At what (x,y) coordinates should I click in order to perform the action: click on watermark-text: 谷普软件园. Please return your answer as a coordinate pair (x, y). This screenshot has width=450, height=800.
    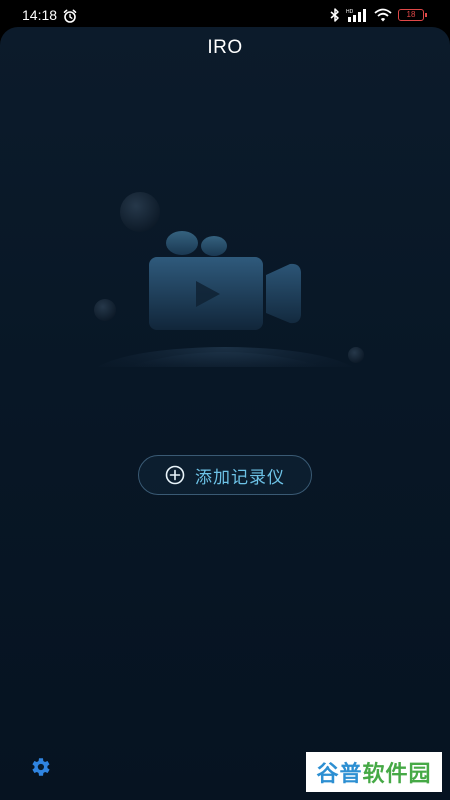
    Looking at the image, I should click on (374, 774).